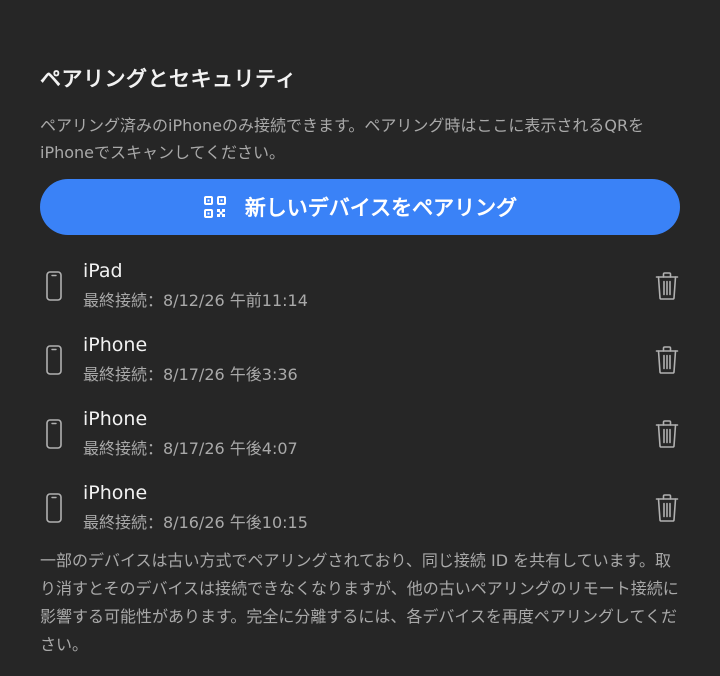  I want to click on device-row: iPhone 最終接続：8/17/26 午後3:36, so click(360, 360).